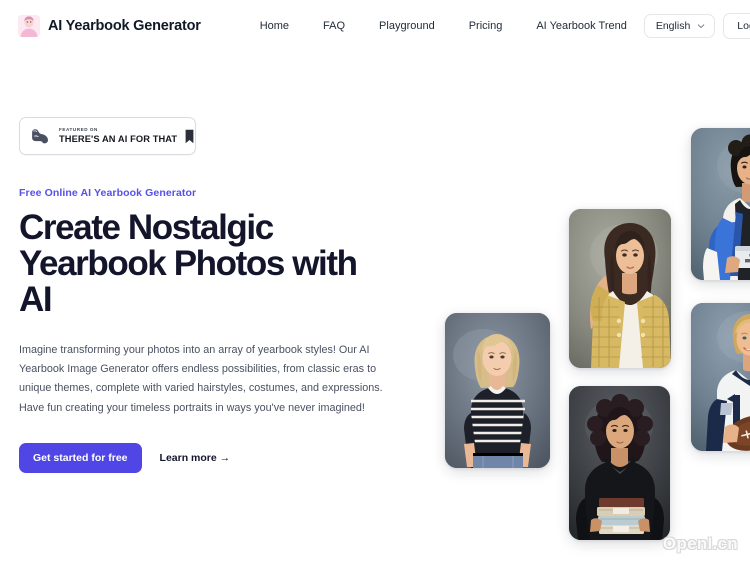  I want to click on language-selector-value: English, so click(673, 26).